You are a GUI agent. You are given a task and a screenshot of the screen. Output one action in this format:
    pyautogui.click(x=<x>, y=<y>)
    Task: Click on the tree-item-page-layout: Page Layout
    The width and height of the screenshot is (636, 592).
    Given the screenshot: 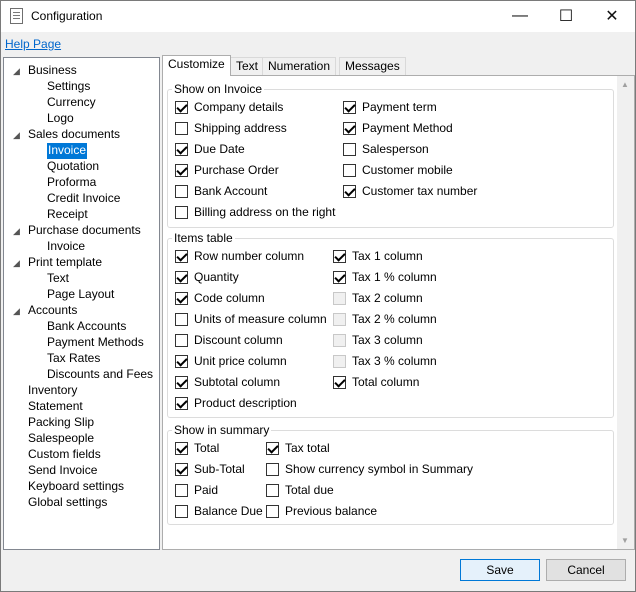 What is the action you would take?
    pyautogui.click(x=80, y=295)
    